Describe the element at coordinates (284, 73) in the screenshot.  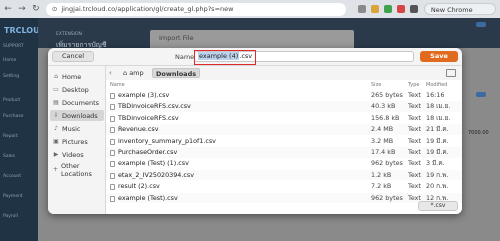
I see `breadcrumb: ‹ ⌂ amp Downloads` at that location.